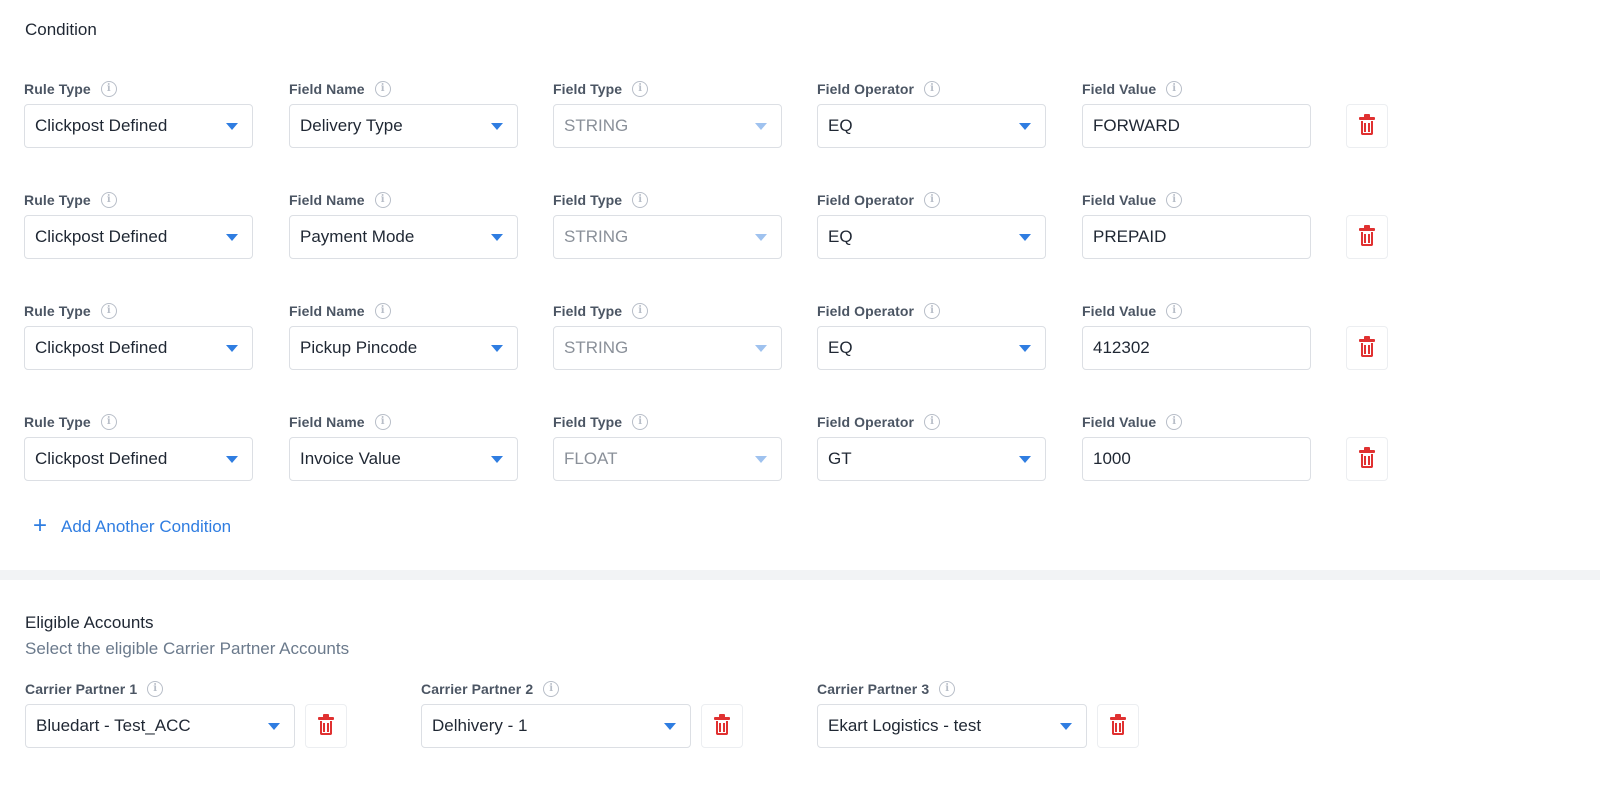  I want to click on field-value-input: 1000, so click(1196, 459).